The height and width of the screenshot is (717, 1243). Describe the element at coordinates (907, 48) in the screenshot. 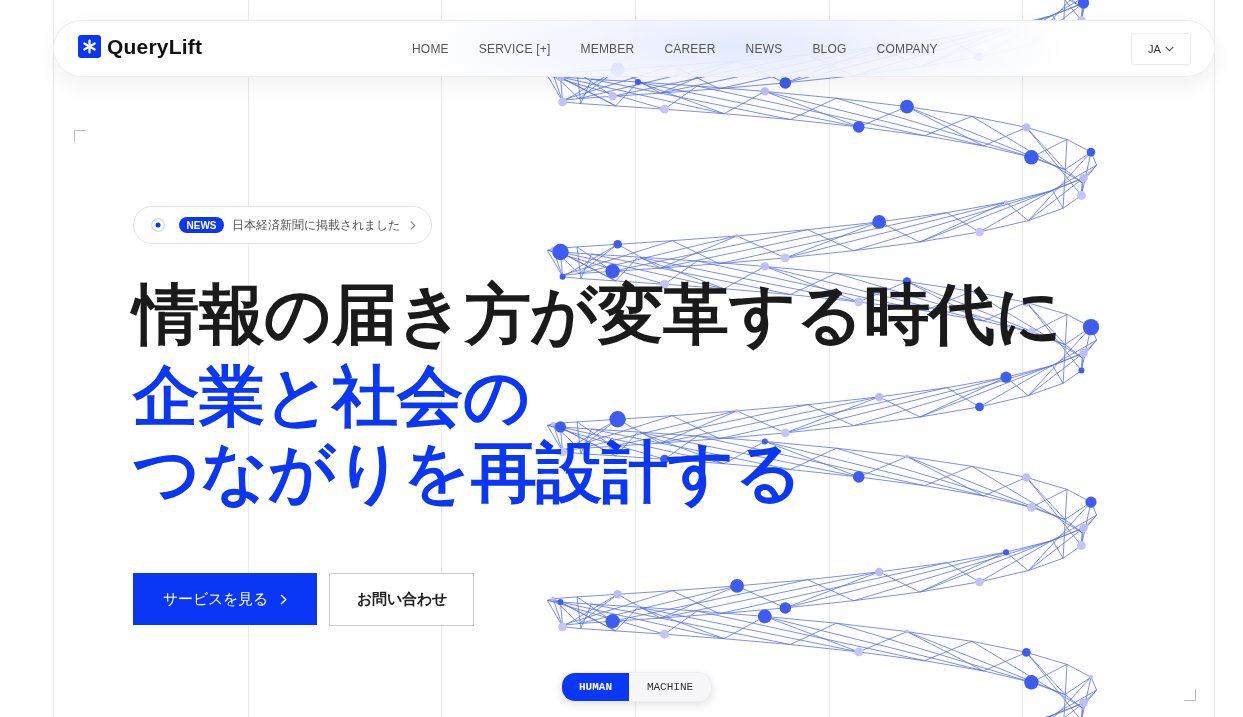

I see `nav-link: COMPANY` at that location.